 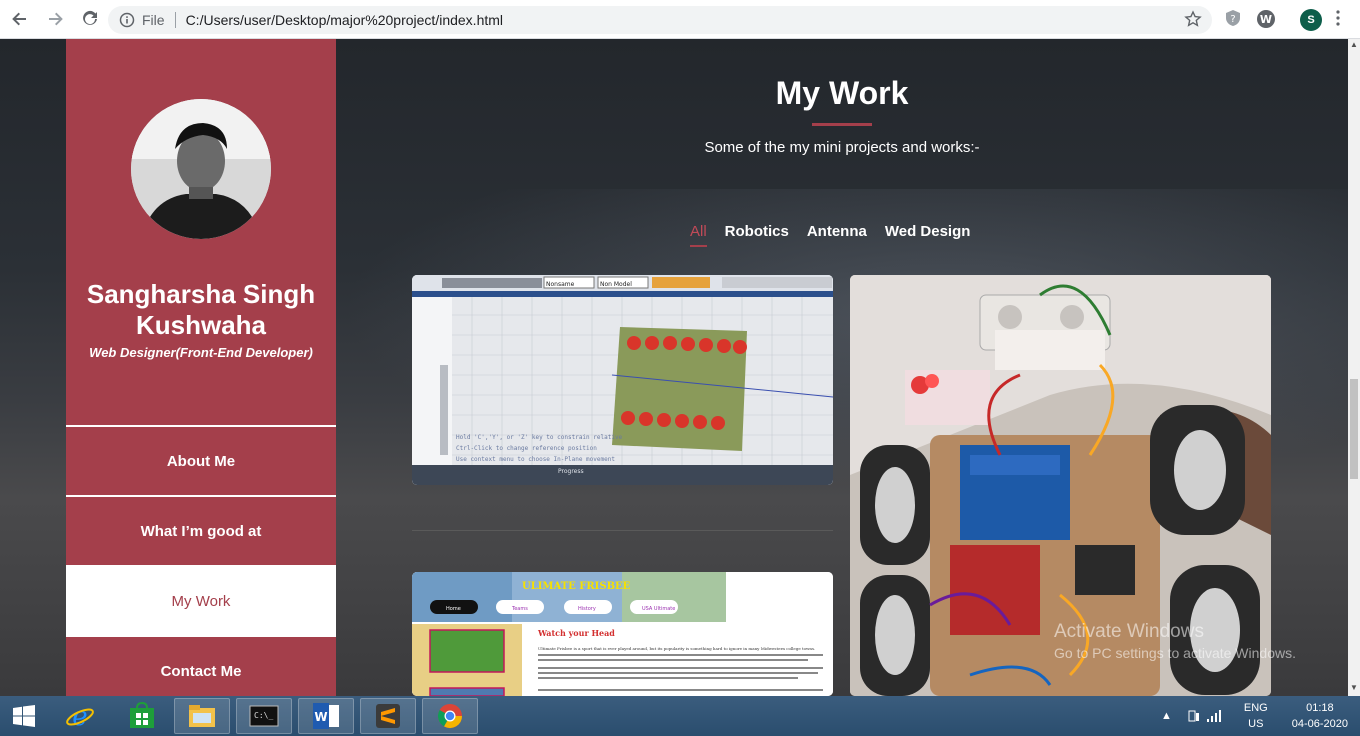 What do you see at coordinates (842, 147) in the screenshot?
I see `page-subtitle: Some of the my mini projects and works:-` at bounding box center [842, 147].